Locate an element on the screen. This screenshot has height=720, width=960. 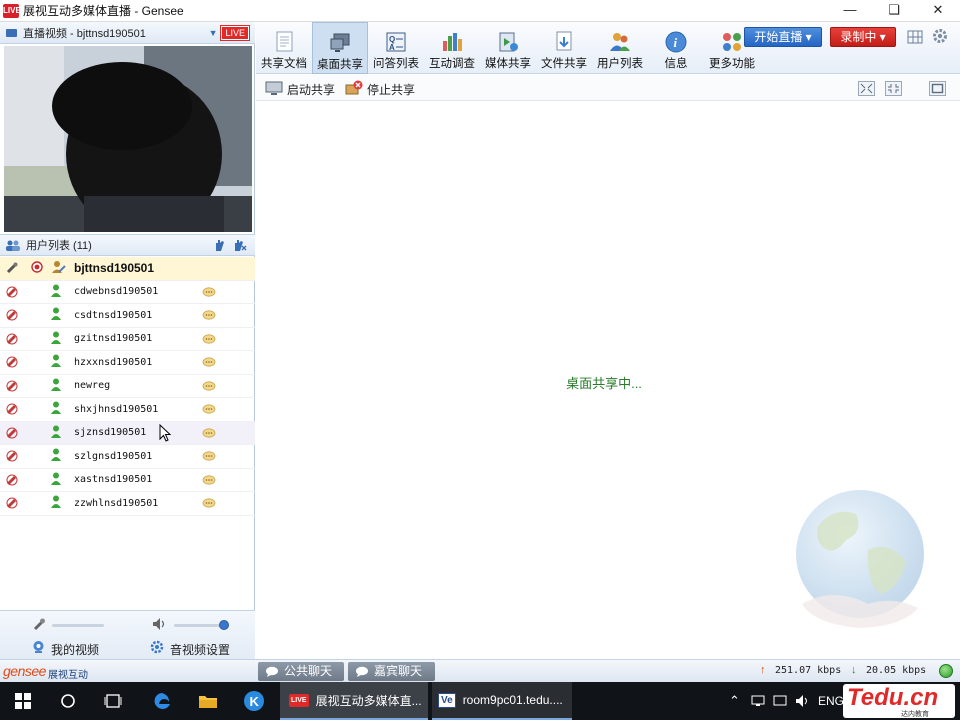
toolbar-qa-list: QA 问答列表 is located at coordinates (396, 48).